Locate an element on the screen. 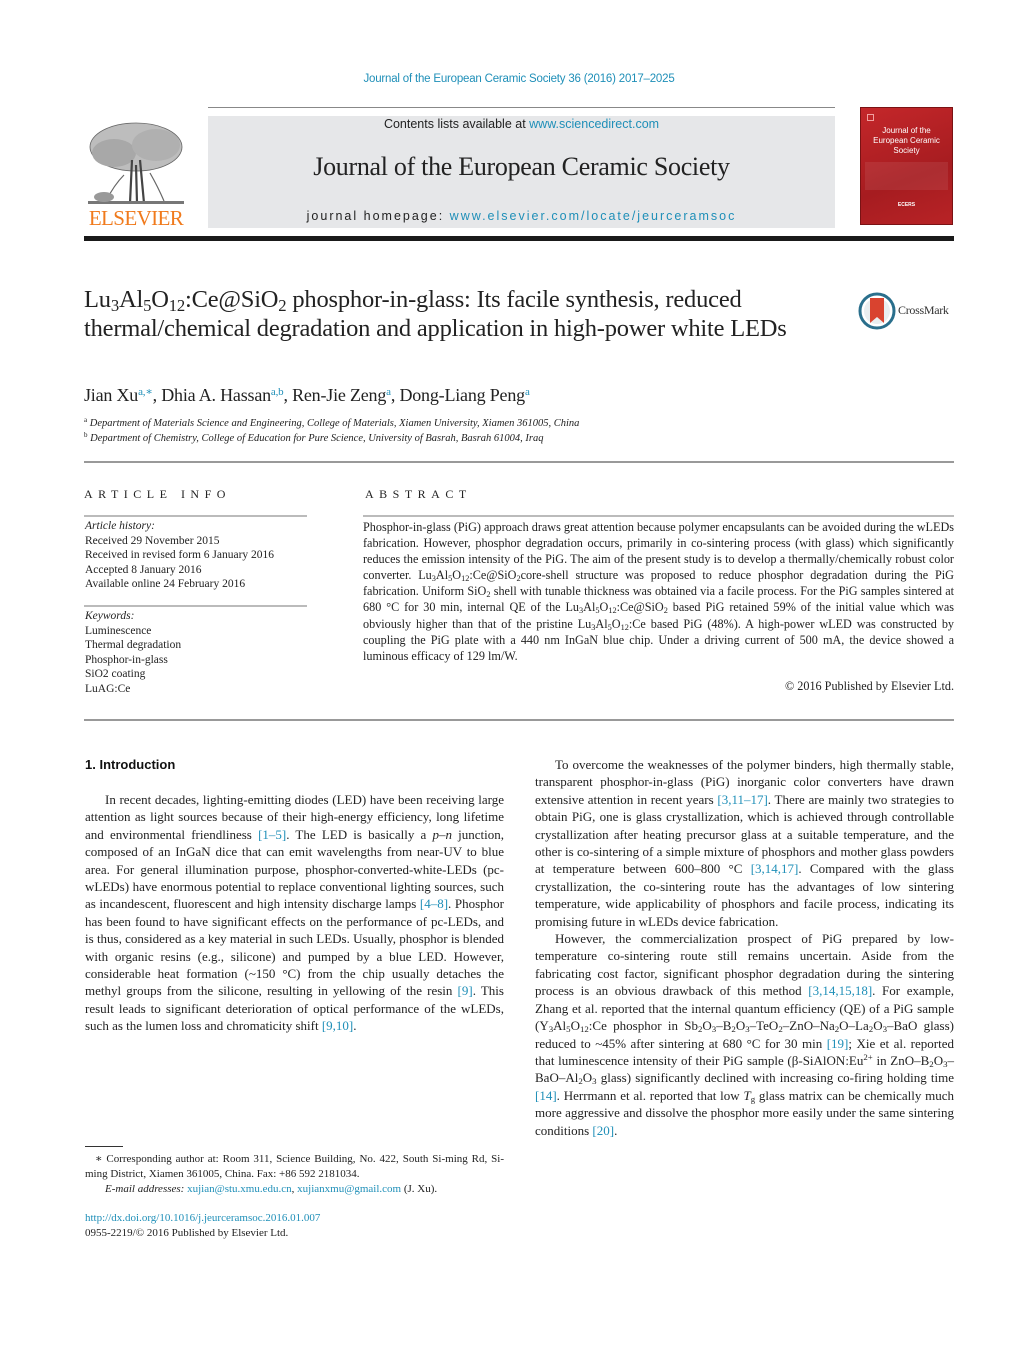 The height and width of the screenshot is (1351, 1020). author-affil-mark: a,b is located at coordinates (277, 392).